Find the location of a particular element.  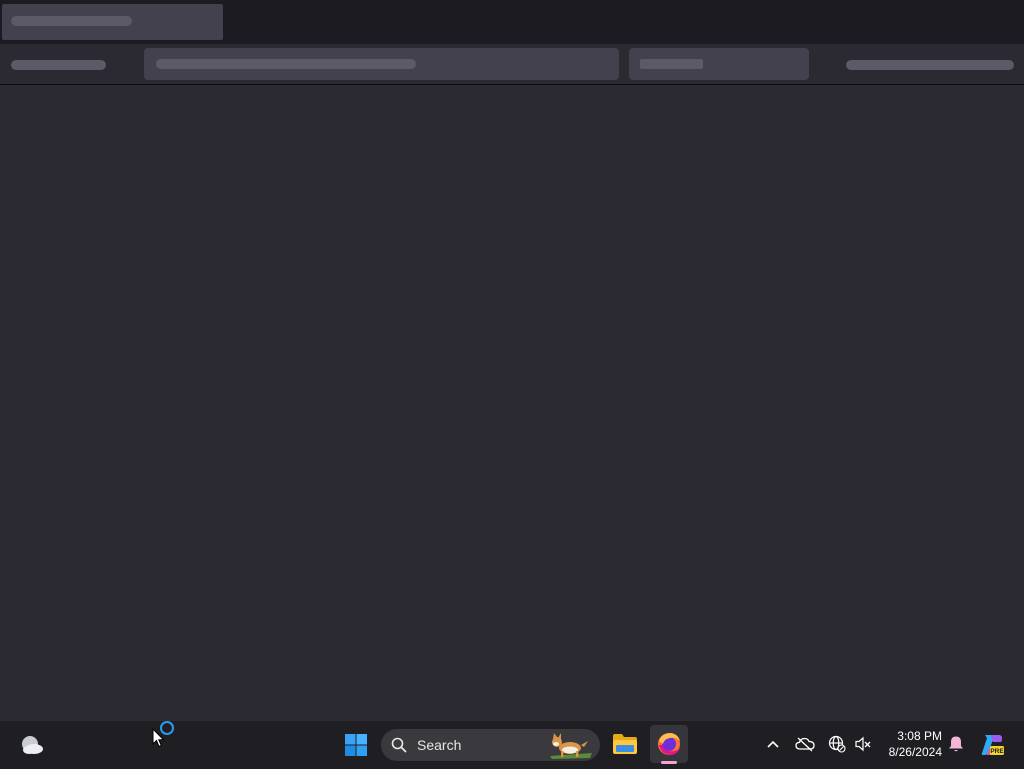

clock-time: 3:08 PM is located at coordinates (919, 736).